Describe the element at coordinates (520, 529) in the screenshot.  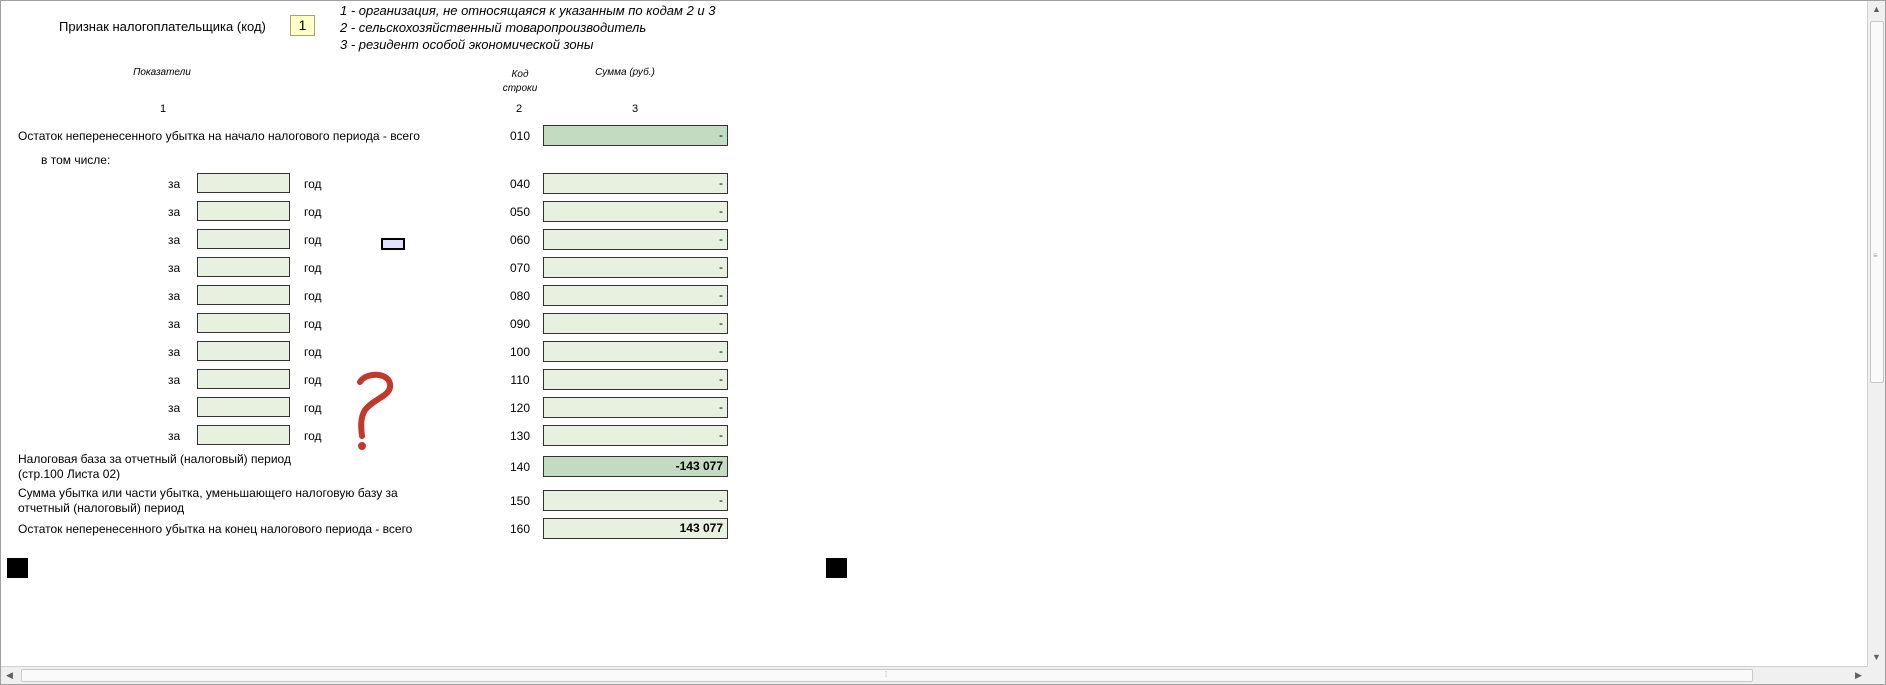
I see `row-160-code: 160` at that location.